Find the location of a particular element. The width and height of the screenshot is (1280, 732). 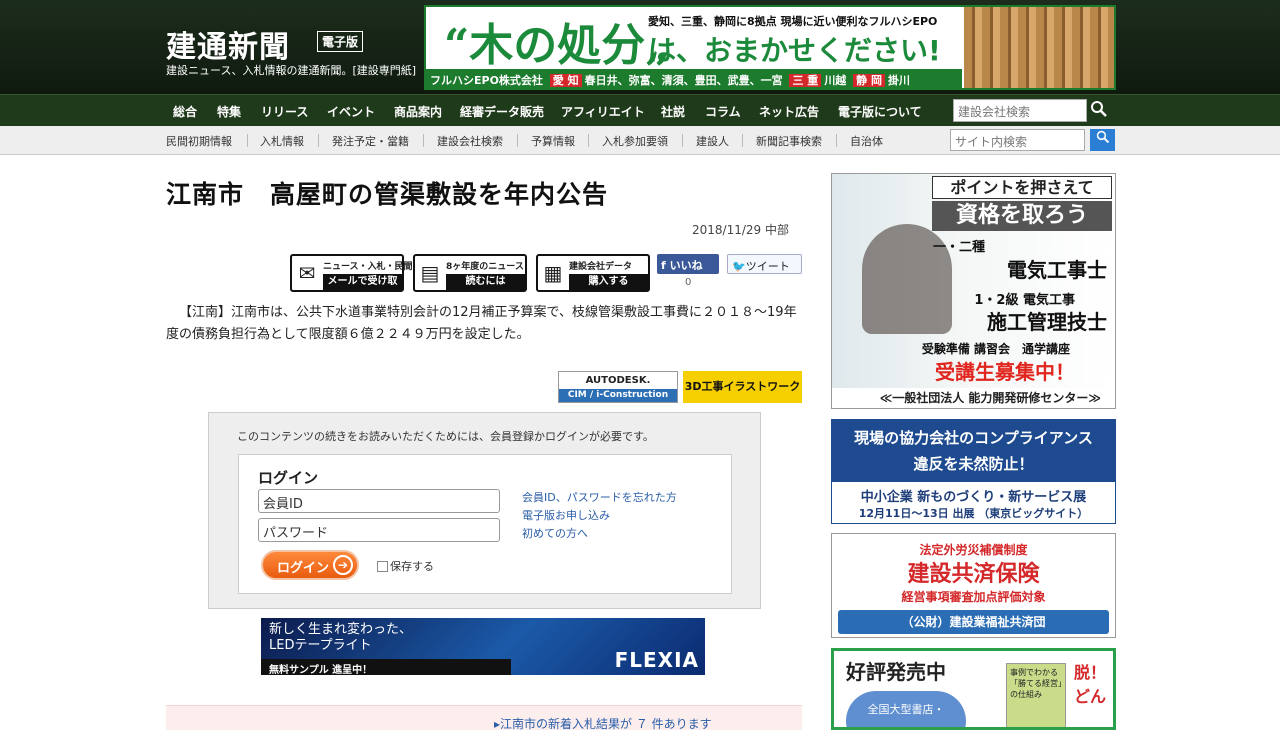

mail-subscribe-button: ✉ ニュース・入札・民間 メールで受け取る is located at coordinates (351, 278).